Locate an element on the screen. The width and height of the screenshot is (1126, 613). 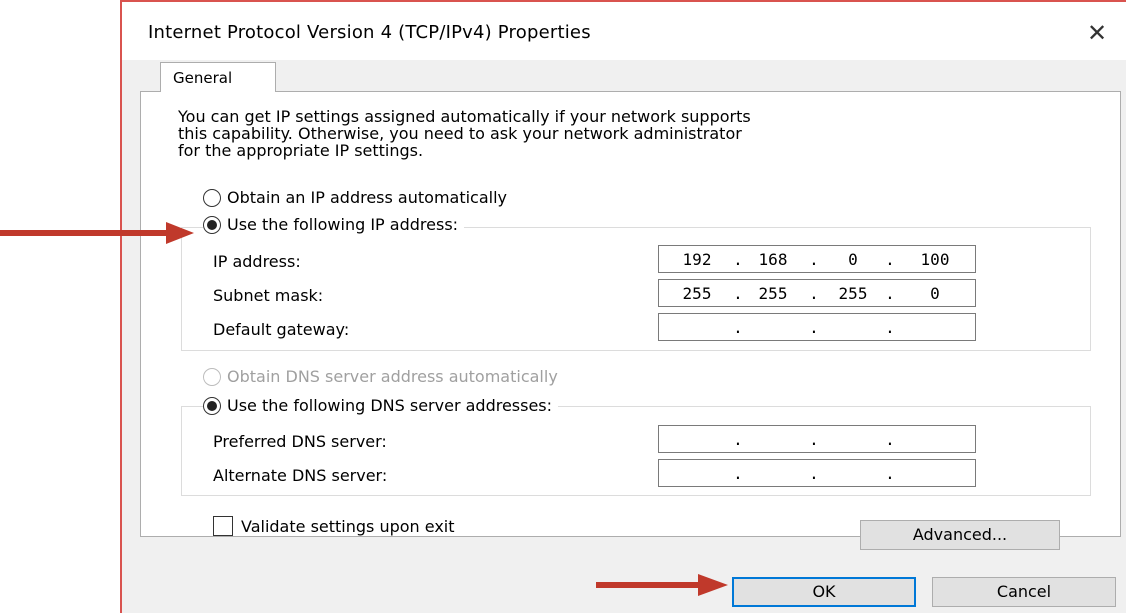
cancel-button: Cancel is located at coordinates (1024, 592).